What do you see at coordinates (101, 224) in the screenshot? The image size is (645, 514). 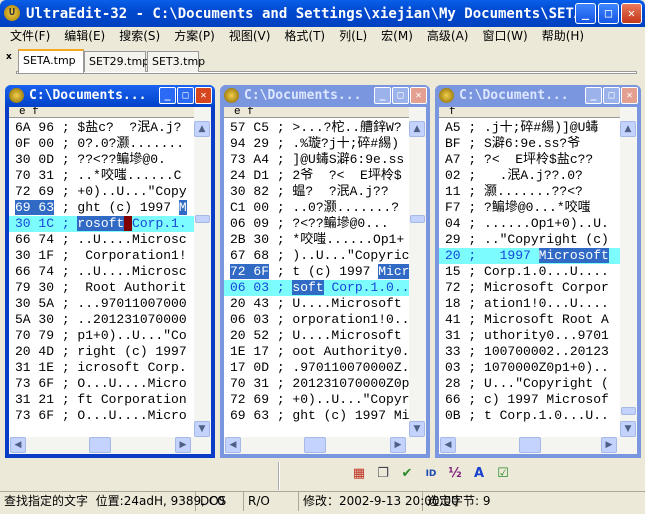 I see `hex-row: 30 1C ; rosoft_Corp.1.` at bounding box center [101, 224].